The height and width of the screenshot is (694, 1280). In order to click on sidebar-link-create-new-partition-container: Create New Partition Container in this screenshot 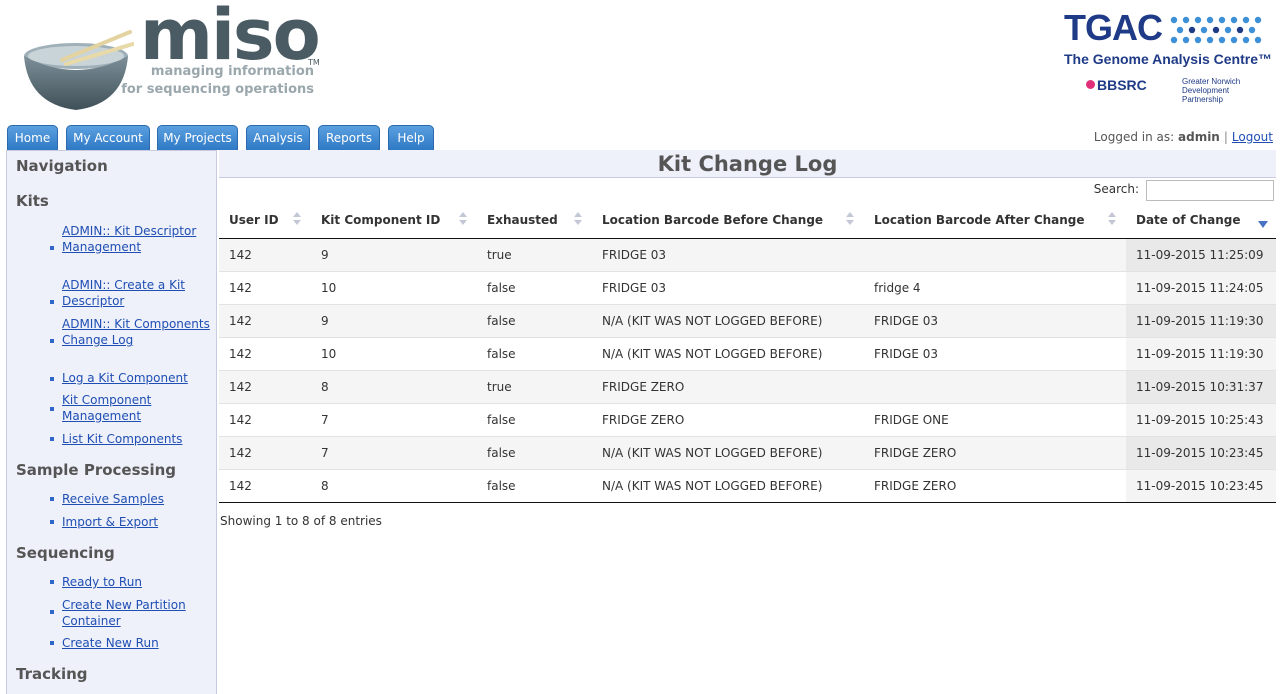, I will do `click(137, 613)`.